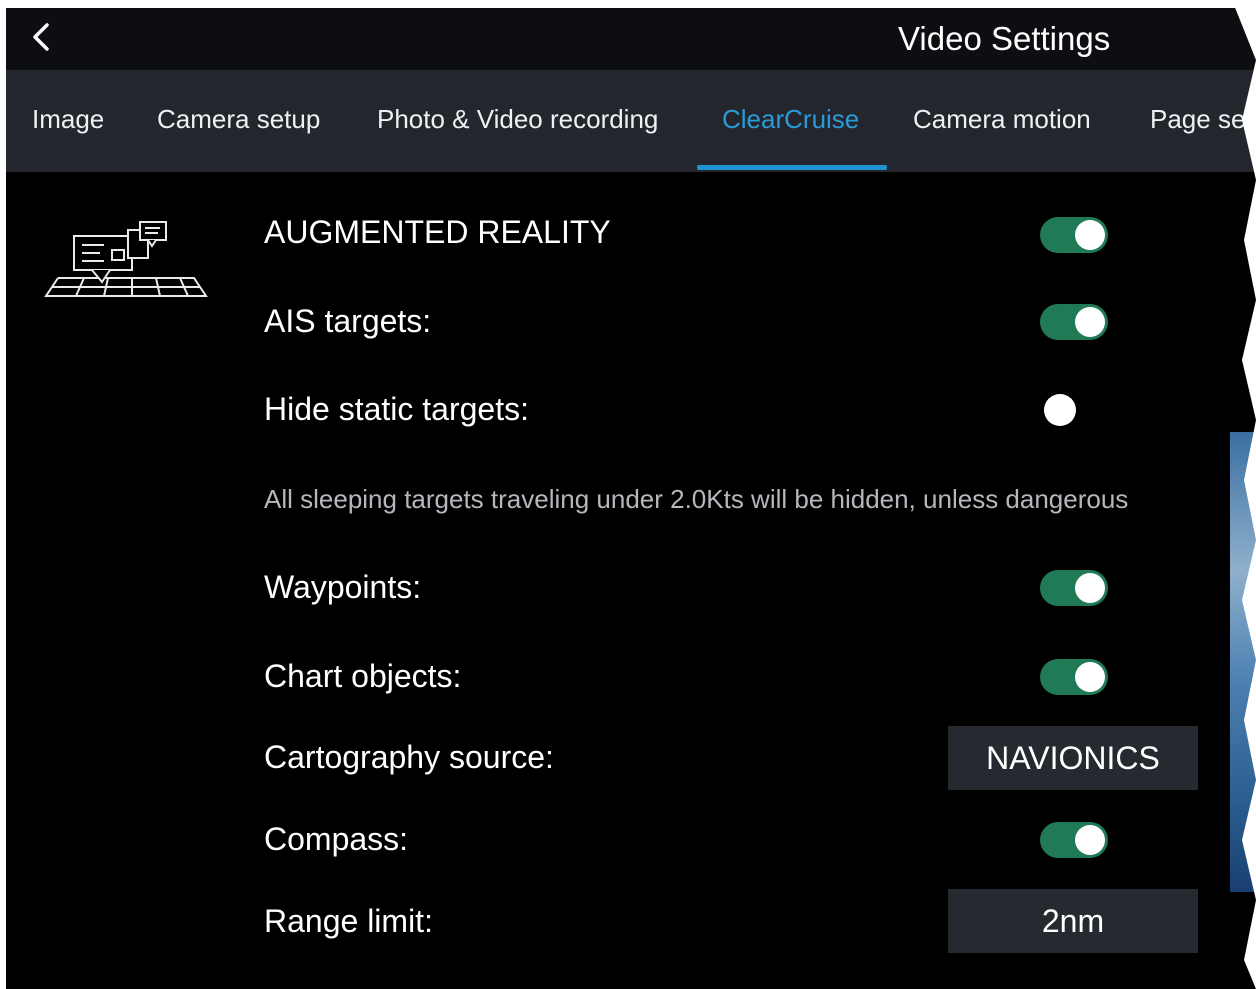 This screenshot has height=989, width=1256. I want to click on compass-toggle, so click(1074, 840).